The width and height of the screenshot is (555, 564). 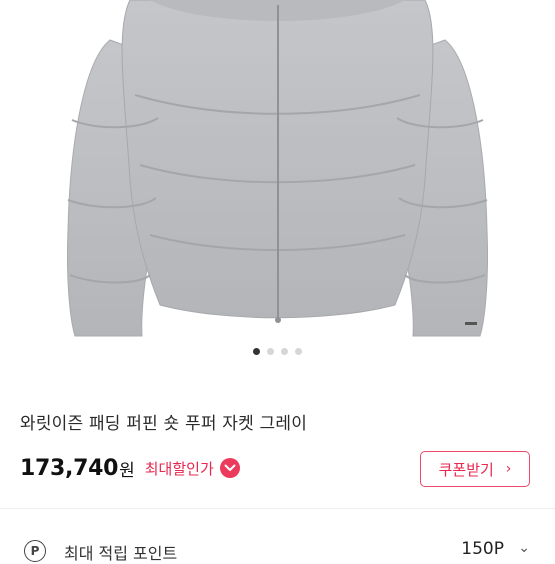 What do you see at coordinates (466, 469) in the screenshot?
I see `coupon-button-label: 쿠폰받기` at bounding box center [466, 469].